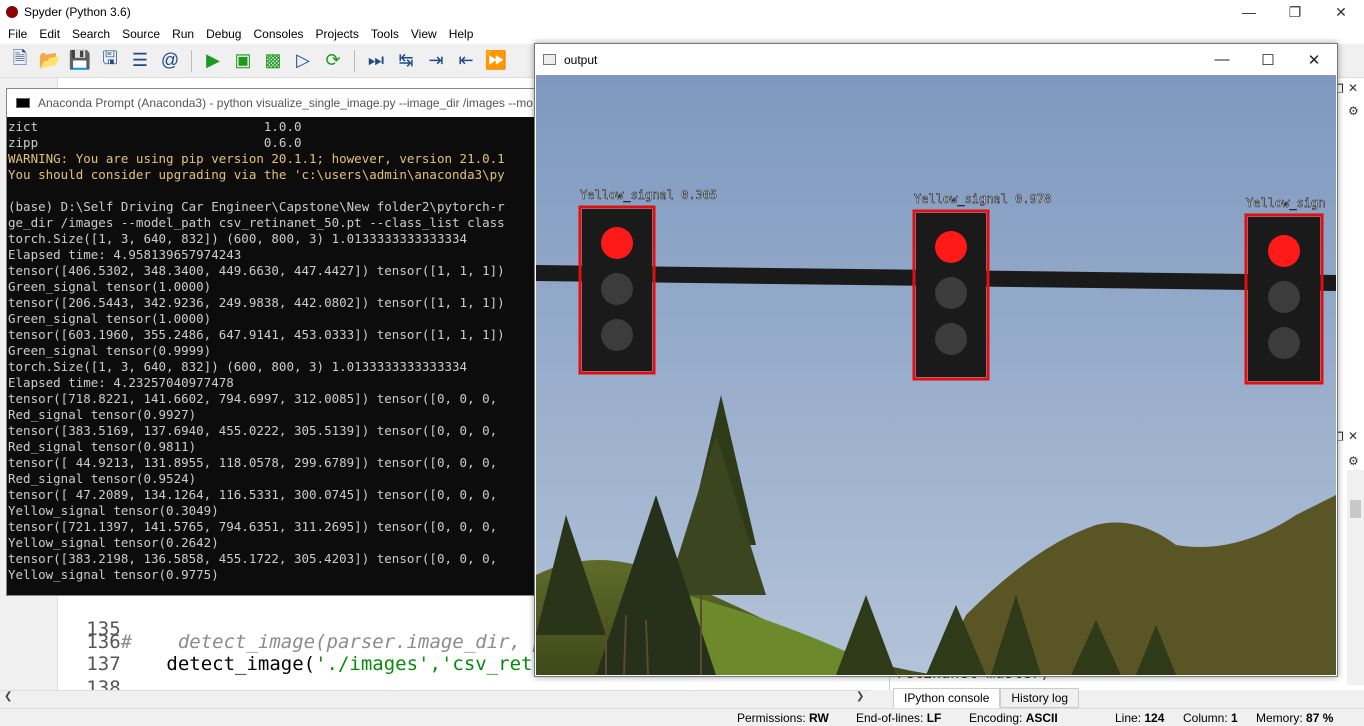  I want to click on at-icon: @, so click(170, 61).